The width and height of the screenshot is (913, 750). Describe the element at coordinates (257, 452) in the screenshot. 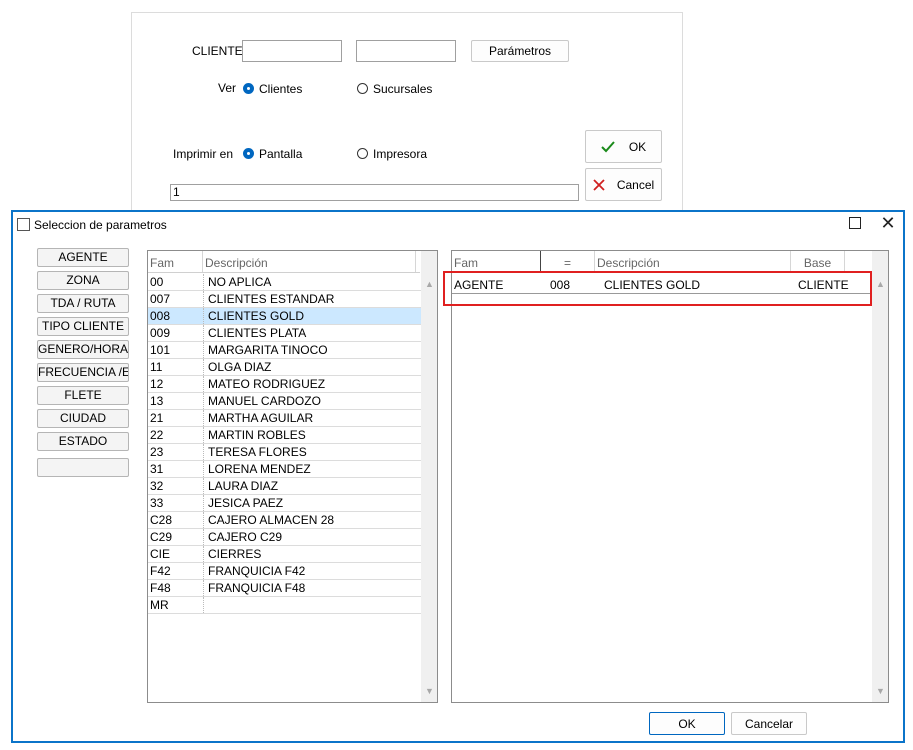

I see `cell-descripcion: TERESA FLORES` at that location.